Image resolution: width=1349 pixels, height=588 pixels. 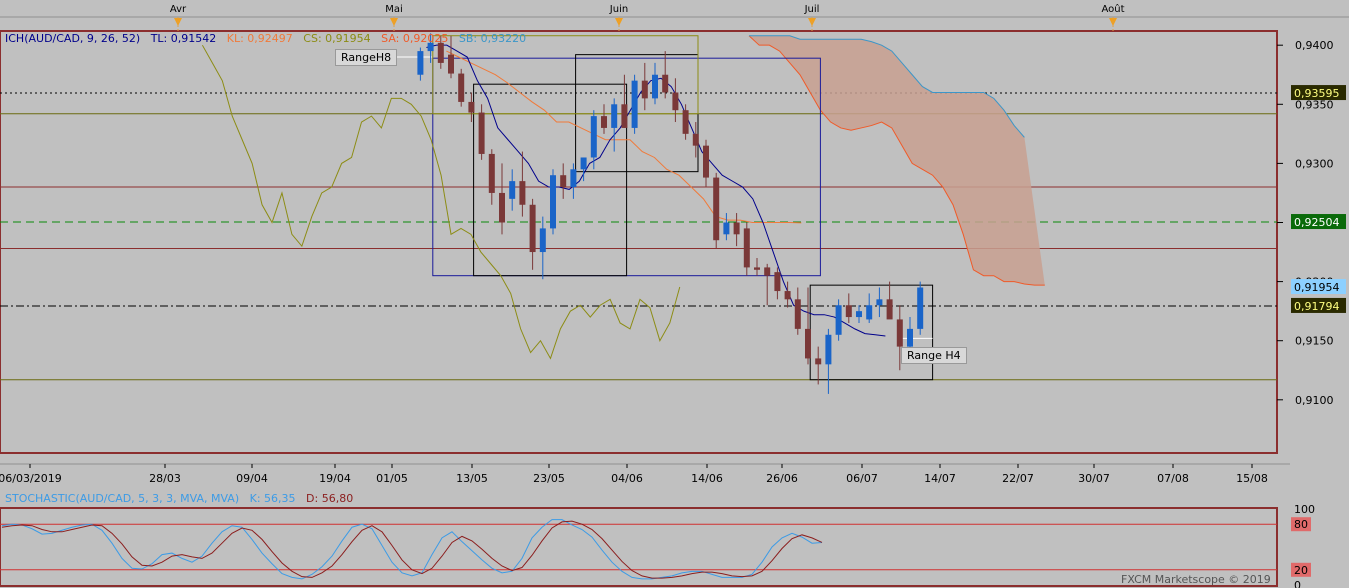 I want to click on date-tick-label: 15/08, so click(x=1252, y=478).